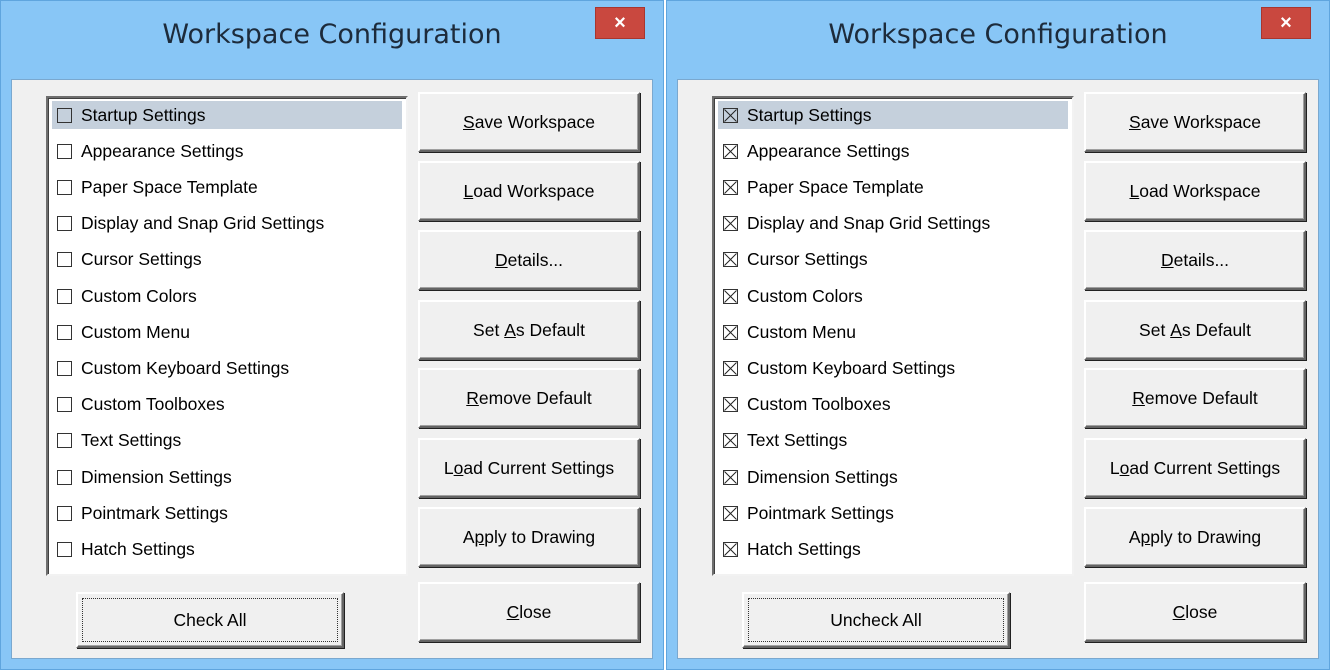  I want to click on list-item-label: Hatch Settings, so click(804, 548).